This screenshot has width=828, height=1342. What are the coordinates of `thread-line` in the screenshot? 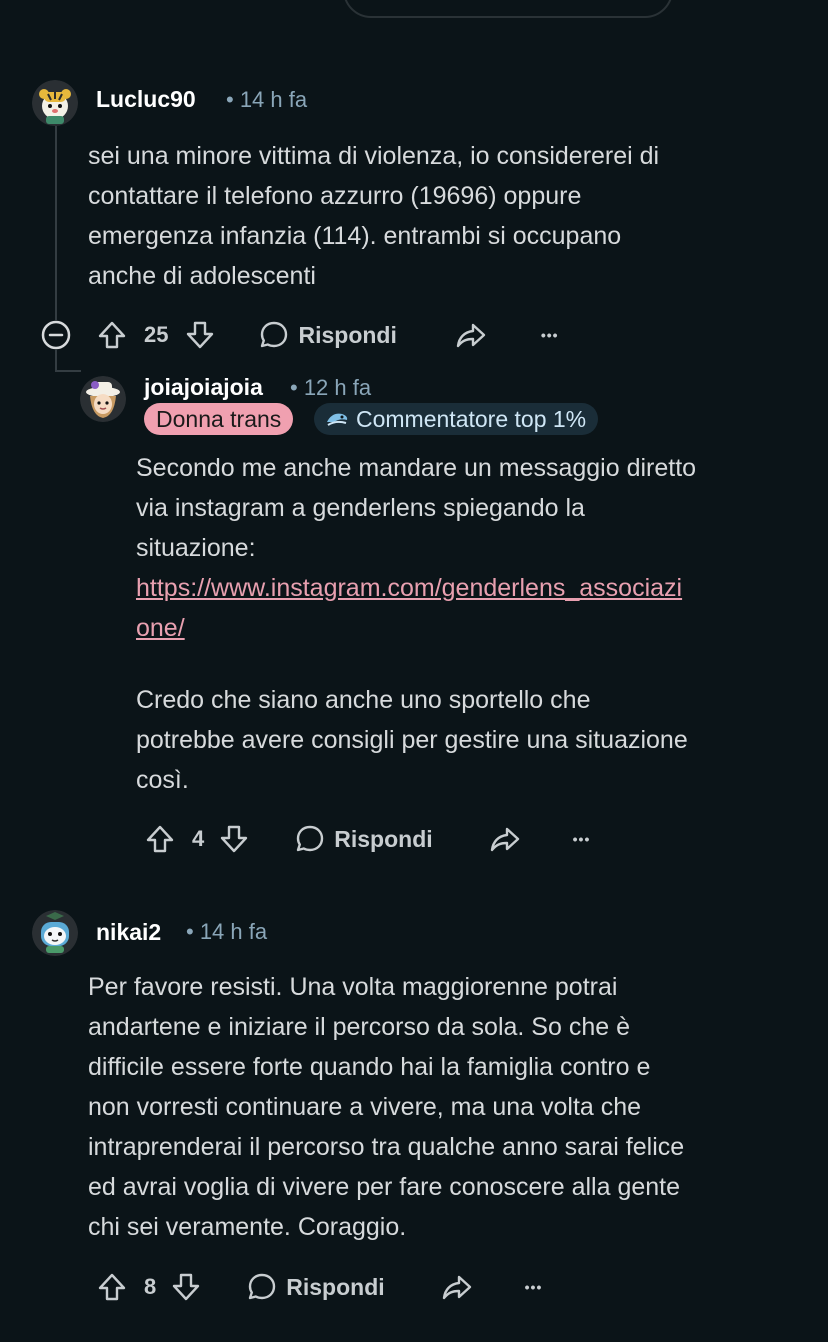 It's located at (56, 223).